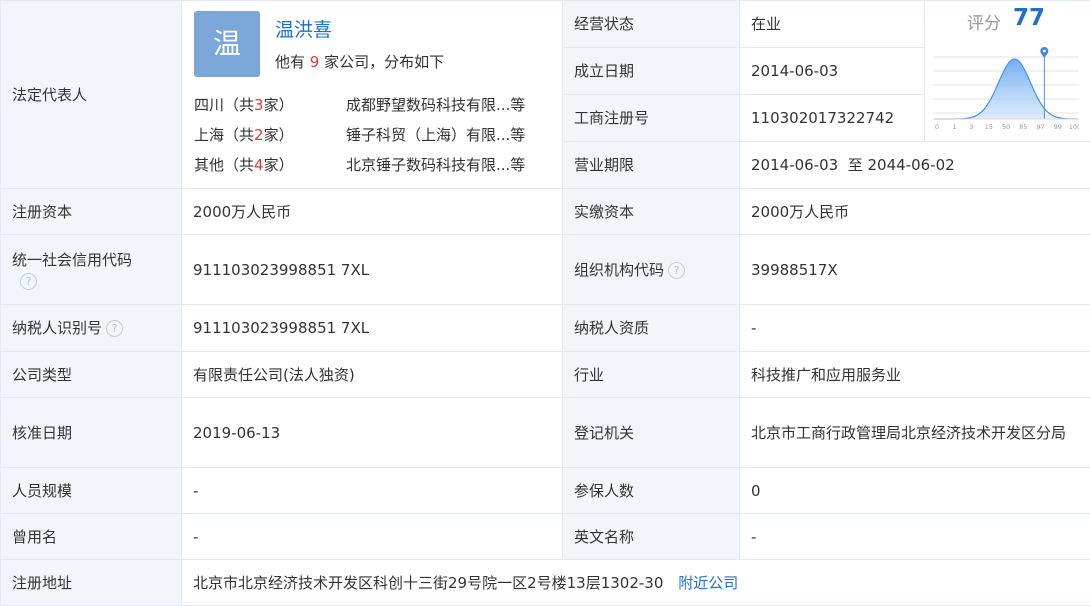 This screenshot has height=606, width=1090. What do you see at coordinates (832, 71) in the screenshot?
I see `founded-value: 2014-06-03` at bounding box center [832, 71].